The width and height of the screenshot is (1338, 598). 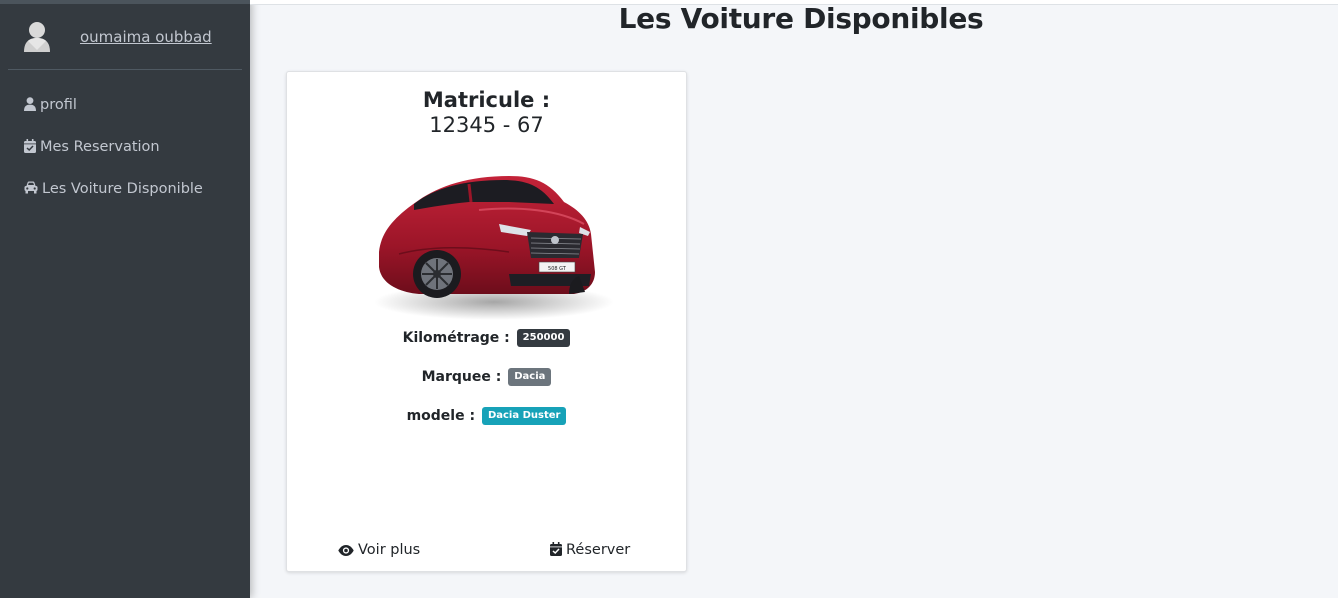 I want to click on user-avatar-icon, so click(x=37, y=36).